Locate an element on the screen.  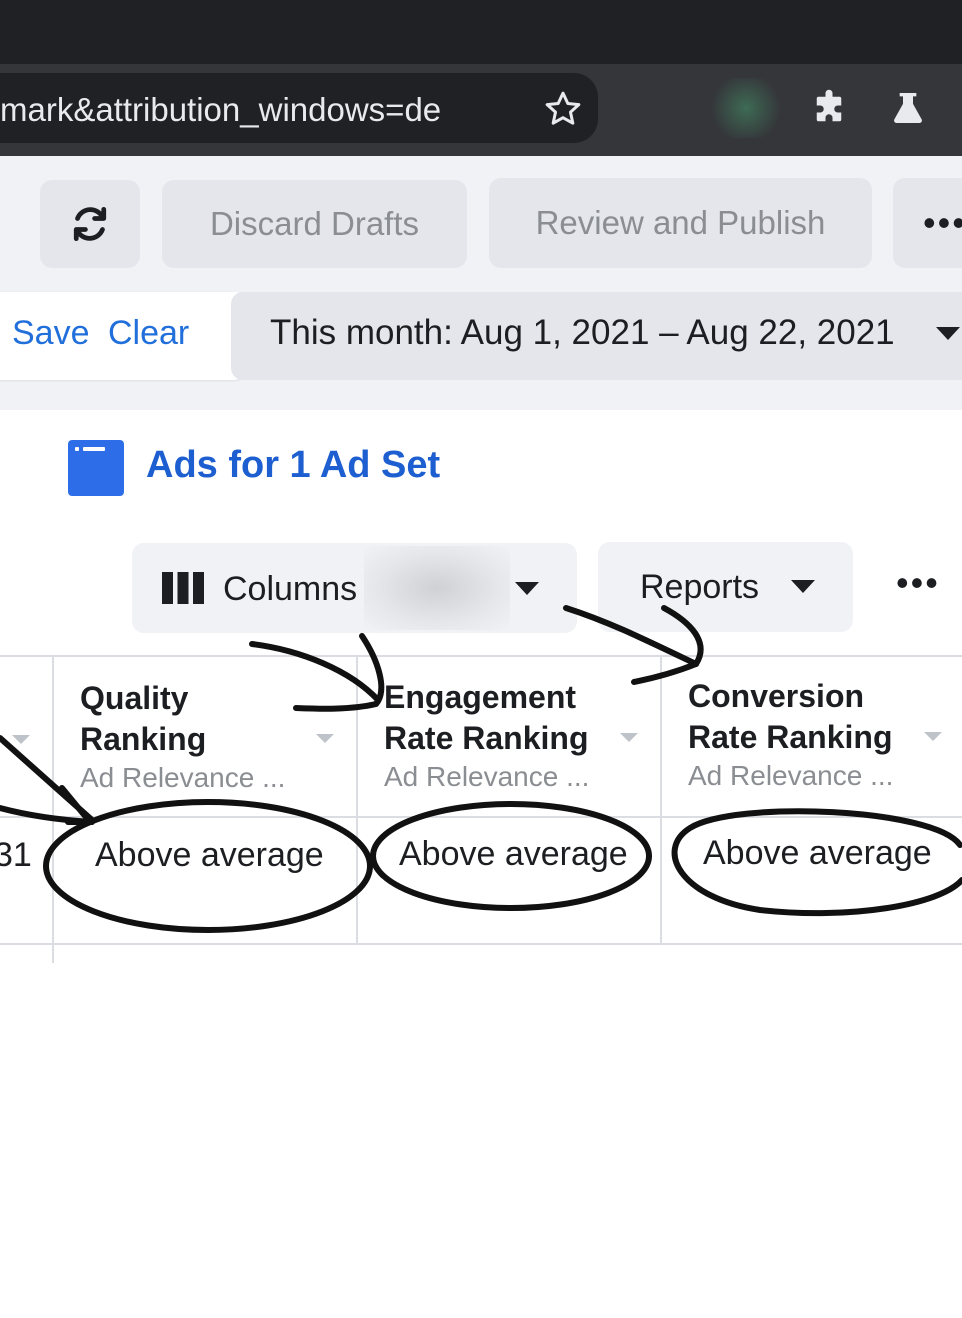
table-cell-conversion-rate-ranking: Above average is located at coordinates (817, 853).